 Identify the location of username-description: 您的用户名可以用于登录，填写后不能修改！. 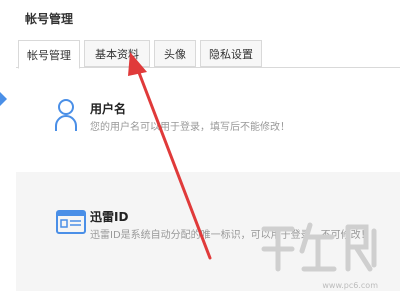
(190, 127).